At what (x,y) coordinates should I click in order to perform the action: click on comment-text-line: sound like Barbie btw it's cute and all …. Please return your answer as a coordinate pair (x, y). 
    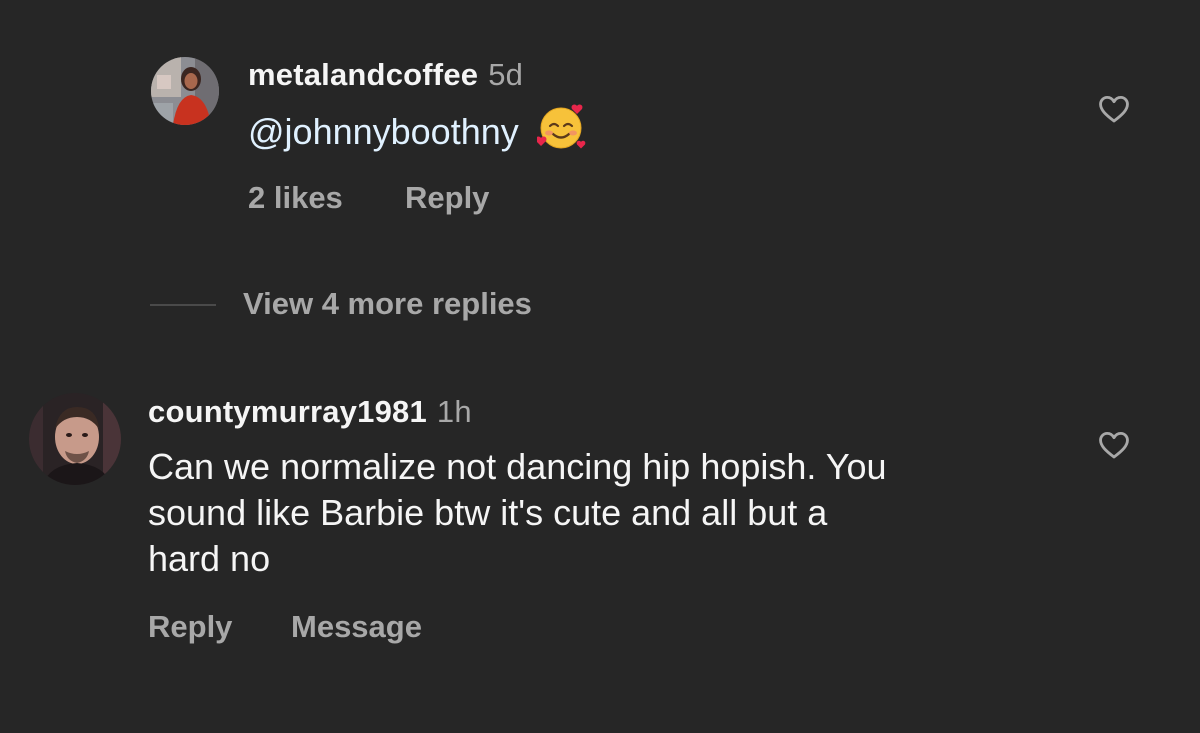
    Looking at the image, I should click on (488, 512).